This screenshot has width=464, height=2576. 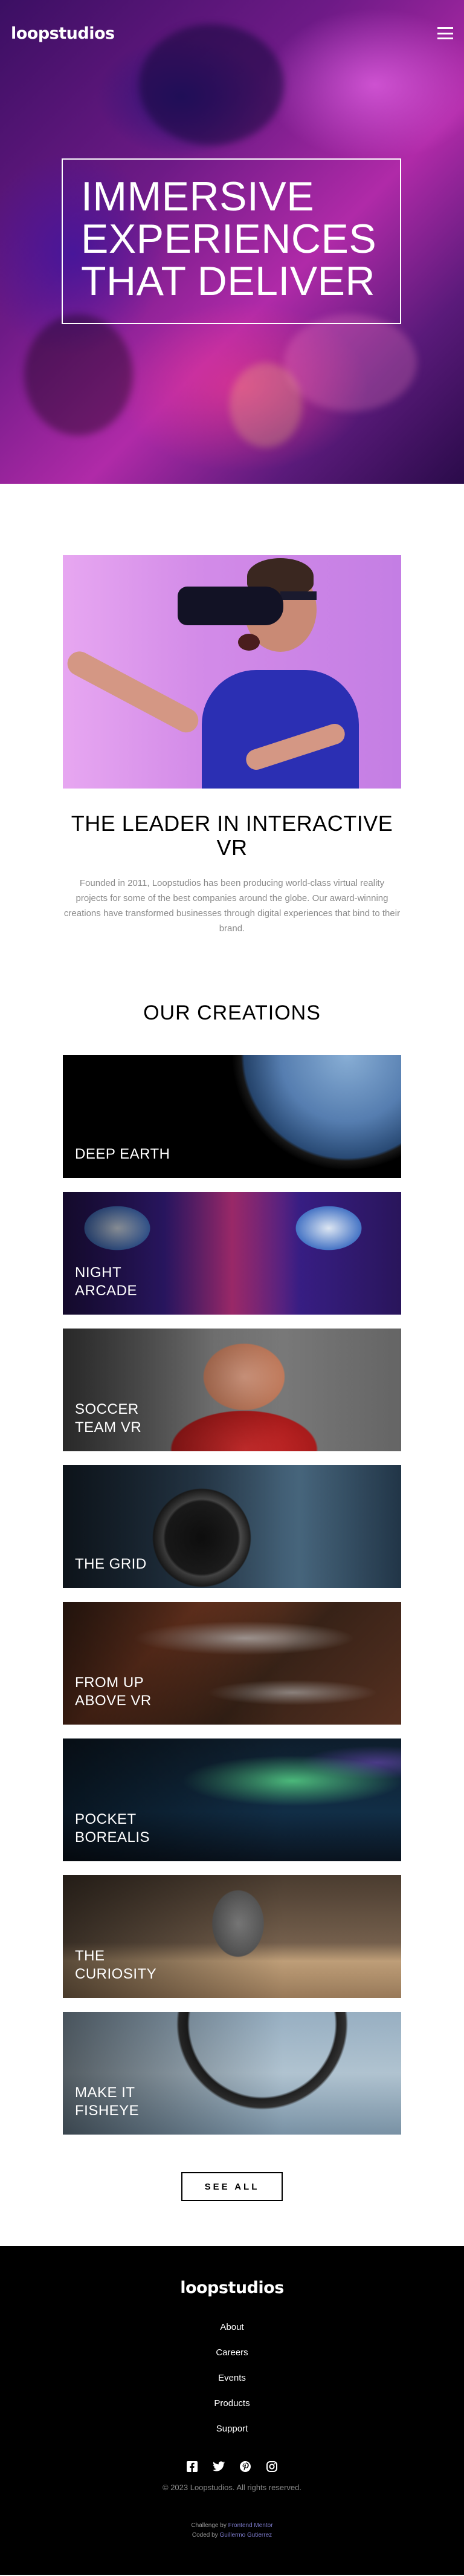 What do you see at coordinates (229, 239) in the screenshot?
I see `hero-title: IMMERSIVE EXPERIENCES THAT DELIVER` at bounding box center [229, 239].